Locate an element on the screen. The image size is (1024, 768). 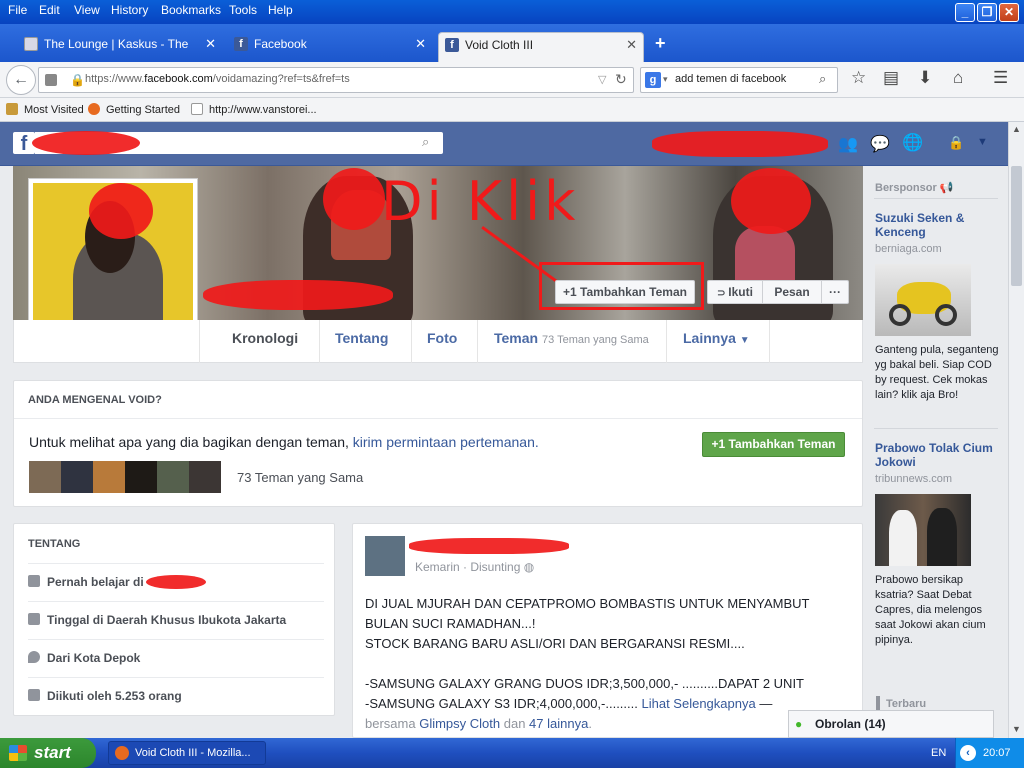
post-tagged: bersama Glimpsy Cloth dan 47 lainnya. is located at coordinates (610, 724).